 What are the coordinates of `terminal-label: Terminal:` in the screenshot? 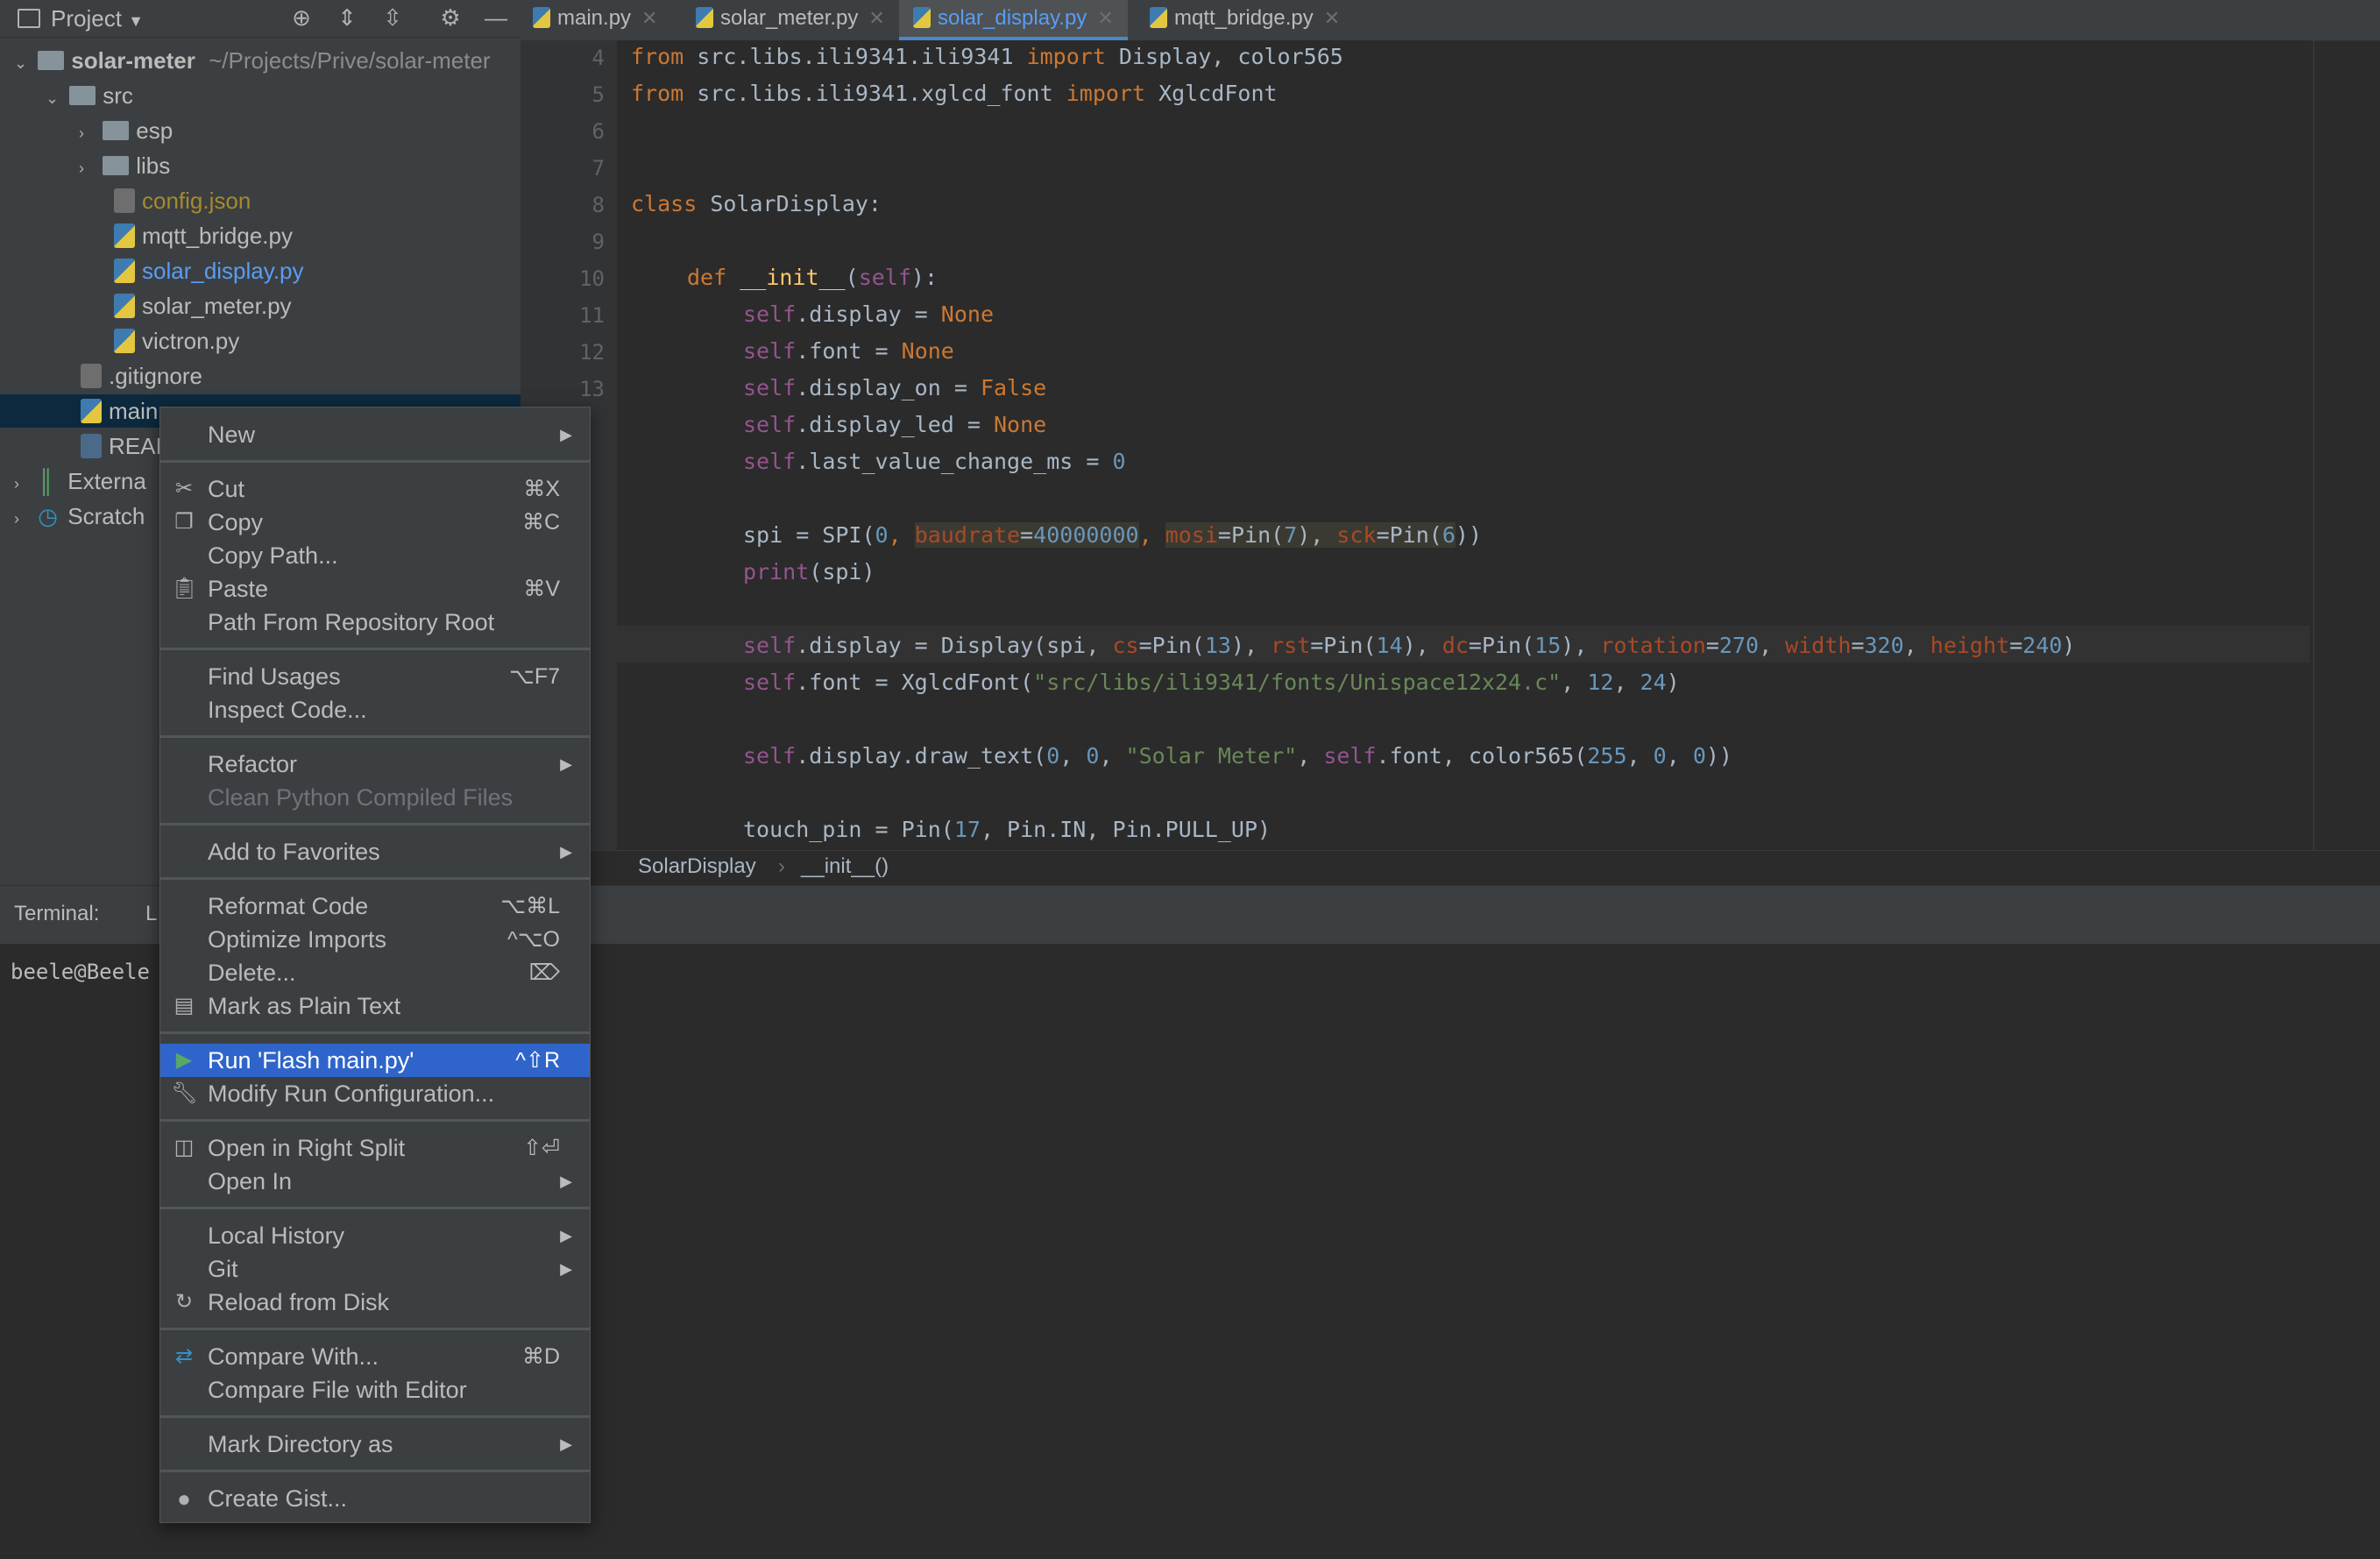 It's located at (57, 913).